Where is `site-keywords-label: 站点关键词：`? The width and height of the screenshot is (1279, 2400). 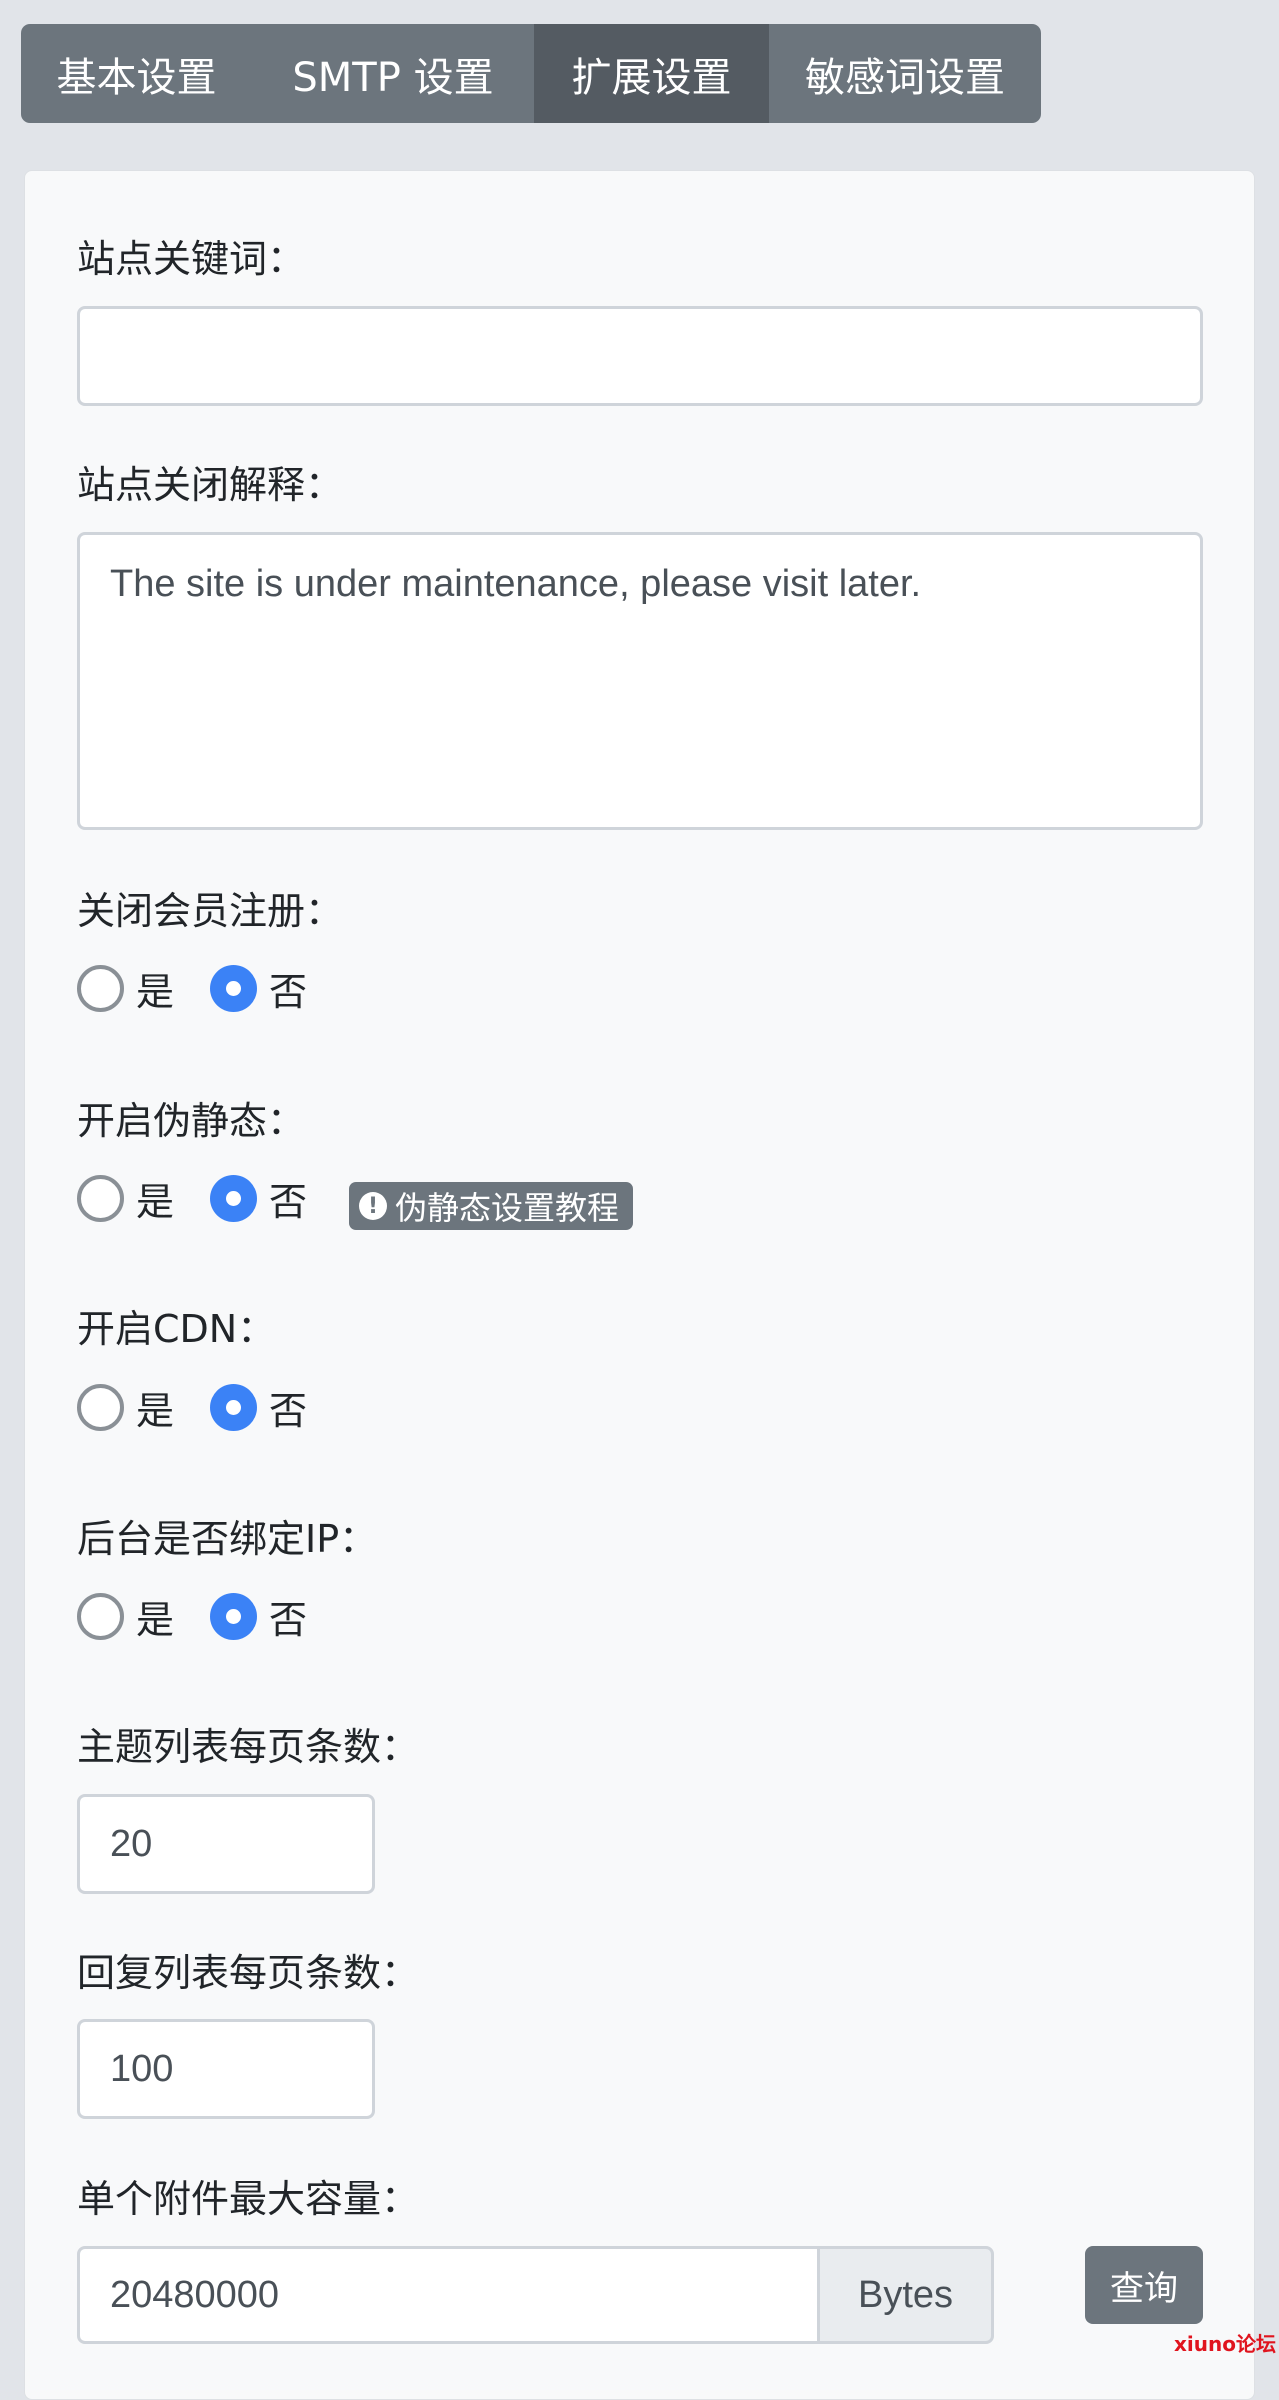
site-keywords-label: 站点关键词： is located at coordinates (191, 259).